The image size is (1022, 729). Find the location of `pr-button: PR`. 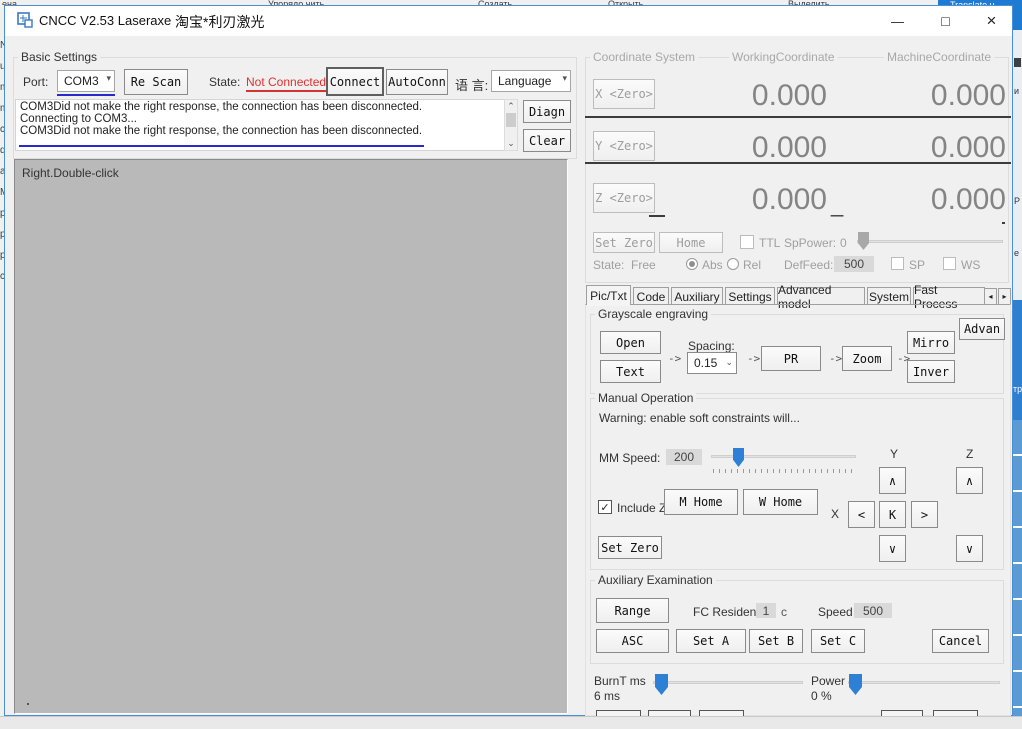

pr-button: PR is located at coordinates (791, 358).